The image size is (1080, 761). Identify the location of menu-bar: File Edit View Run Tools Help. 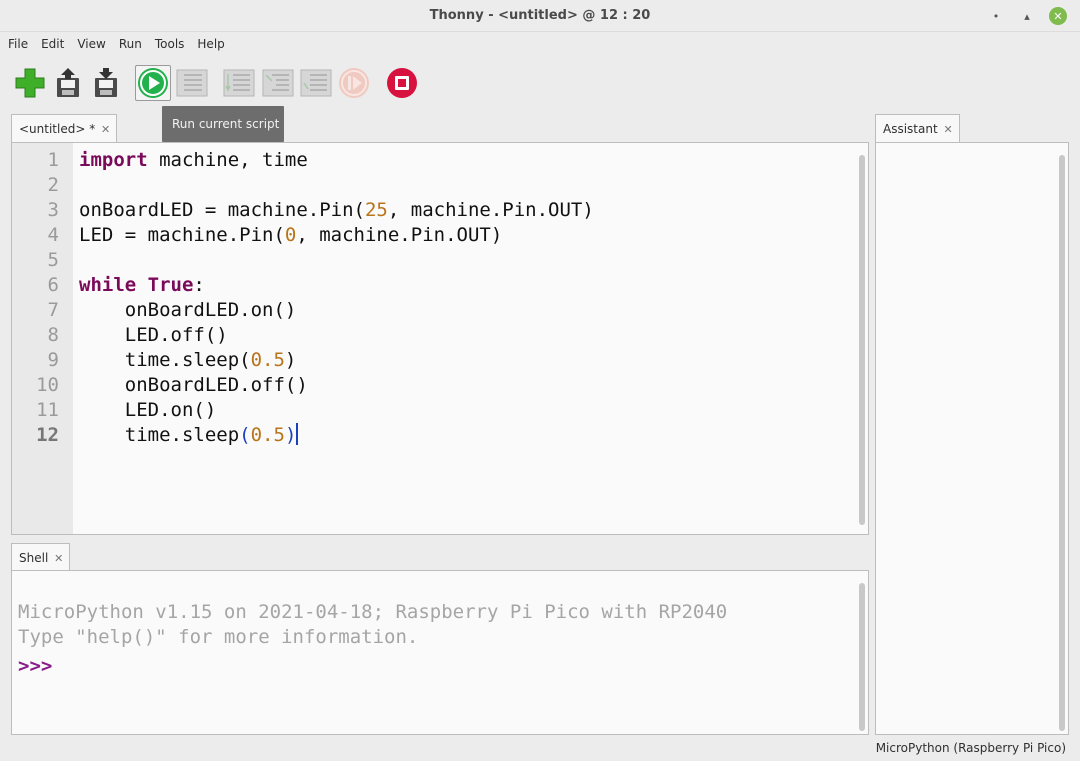
(115, 45).